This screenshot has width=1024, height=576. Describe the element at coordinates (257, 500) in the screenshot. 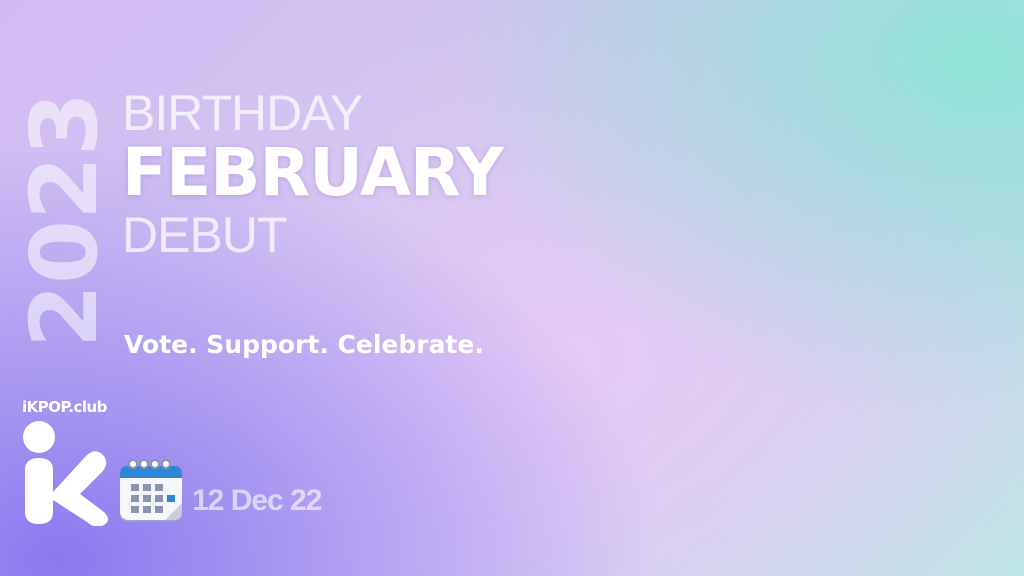

I see `date-text: 12 Dec 22` at that location.